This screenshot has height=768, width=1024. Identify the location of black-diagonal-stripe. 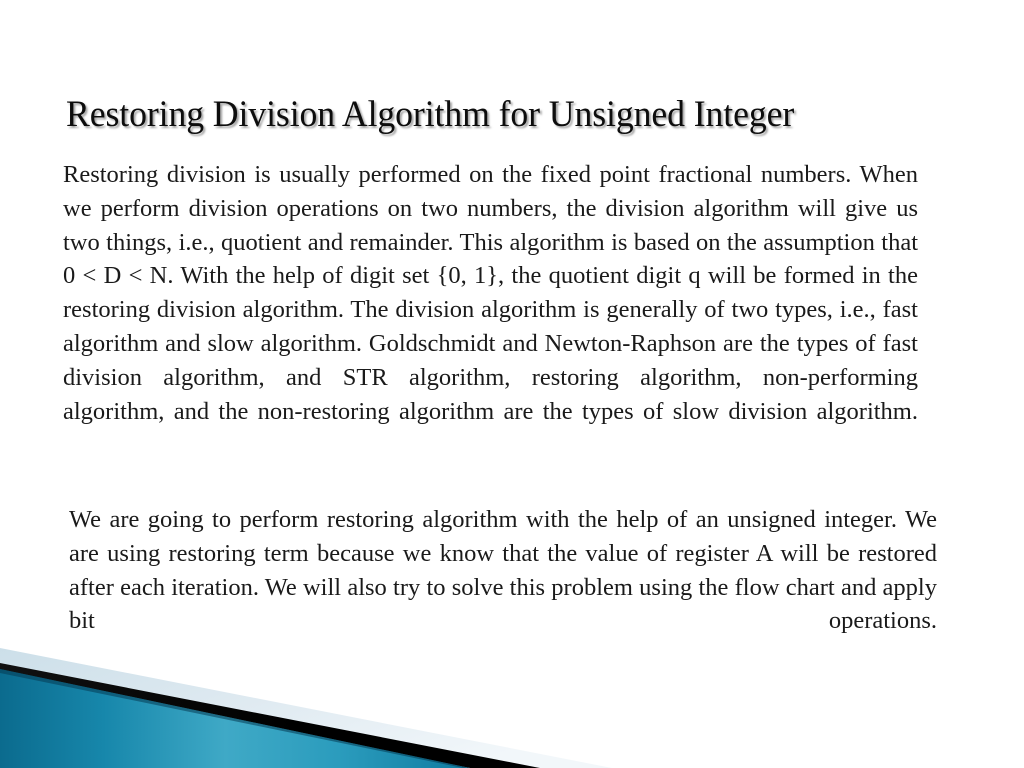
(270, 715).